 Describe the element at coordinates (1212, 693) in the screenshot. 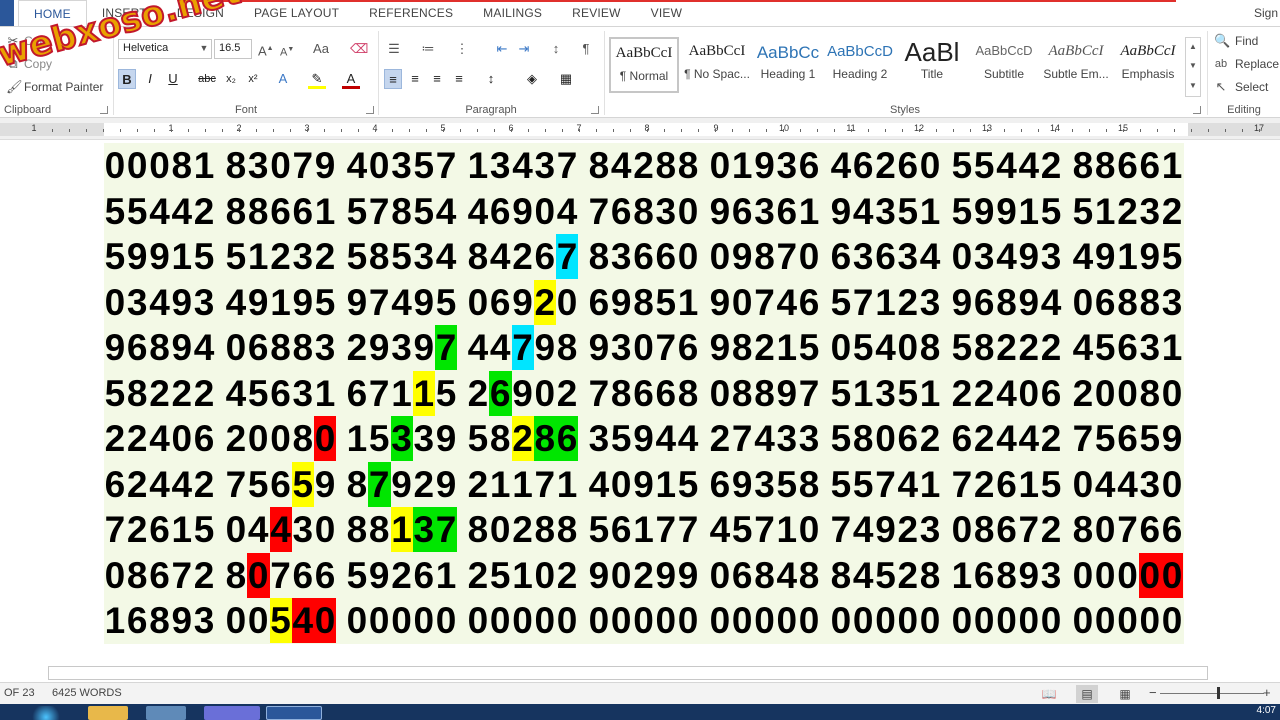

I see `zoom-slider` at that location.